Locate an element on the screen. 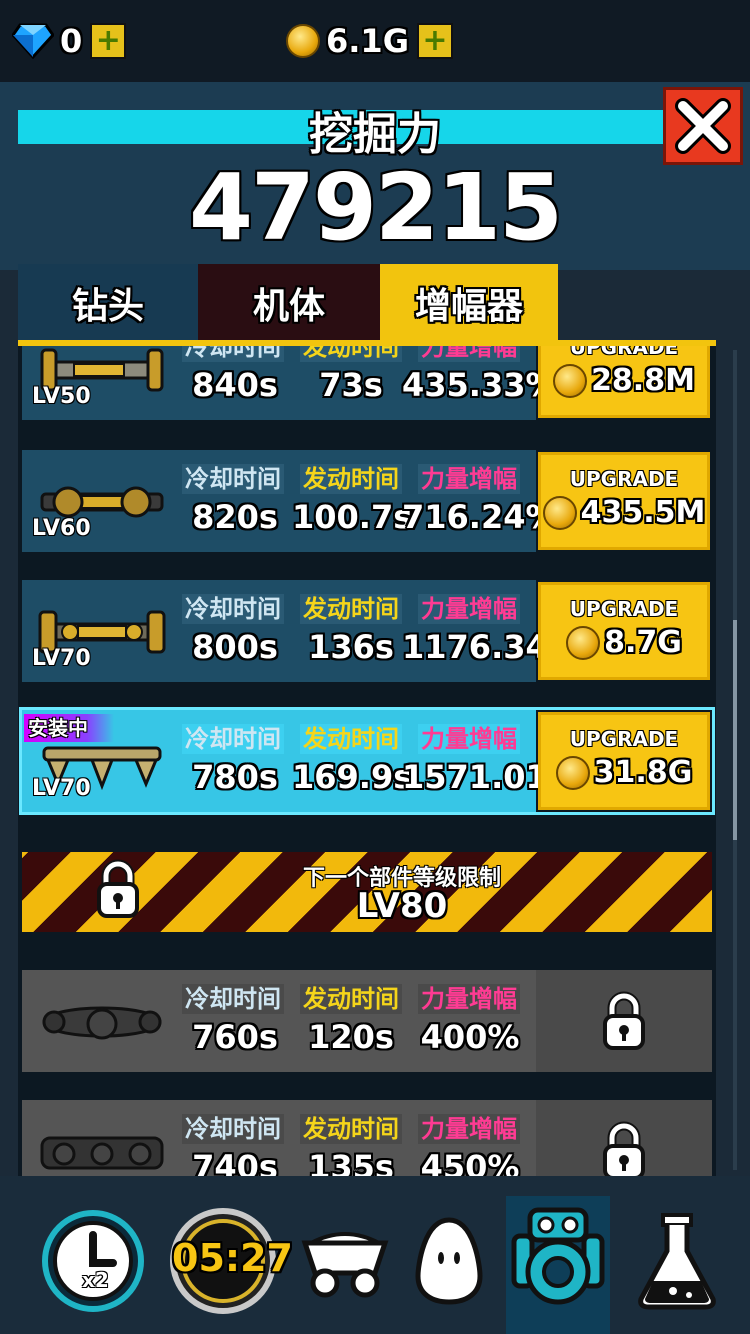  upgrade-button: UPGRADE 28.8M is located at coordinates (624, 382).